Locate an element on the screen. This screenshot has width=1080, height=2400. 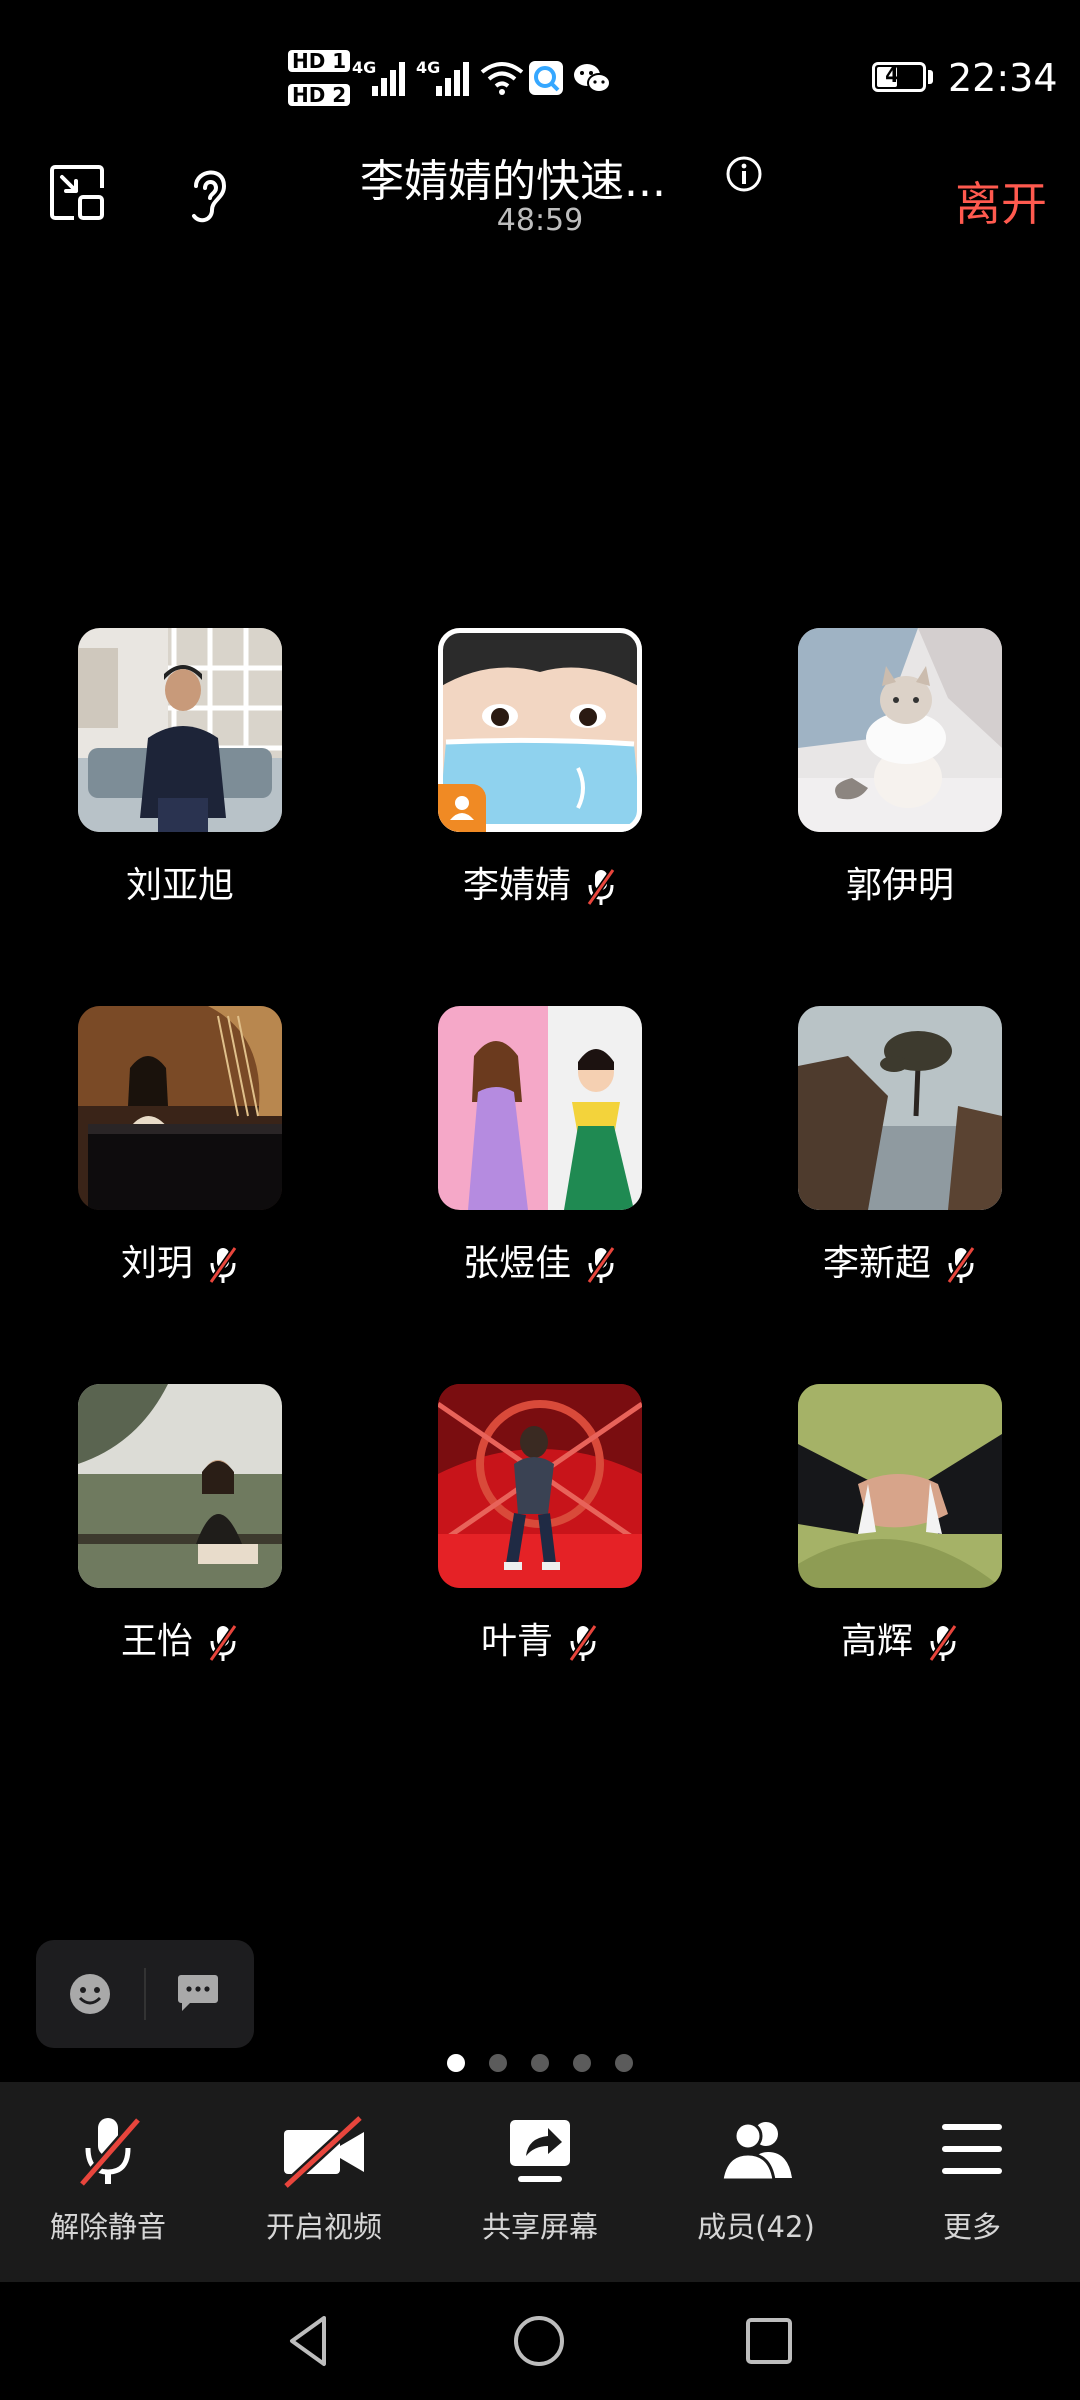
battery-level: 41 is located at coordinates (899, 75).